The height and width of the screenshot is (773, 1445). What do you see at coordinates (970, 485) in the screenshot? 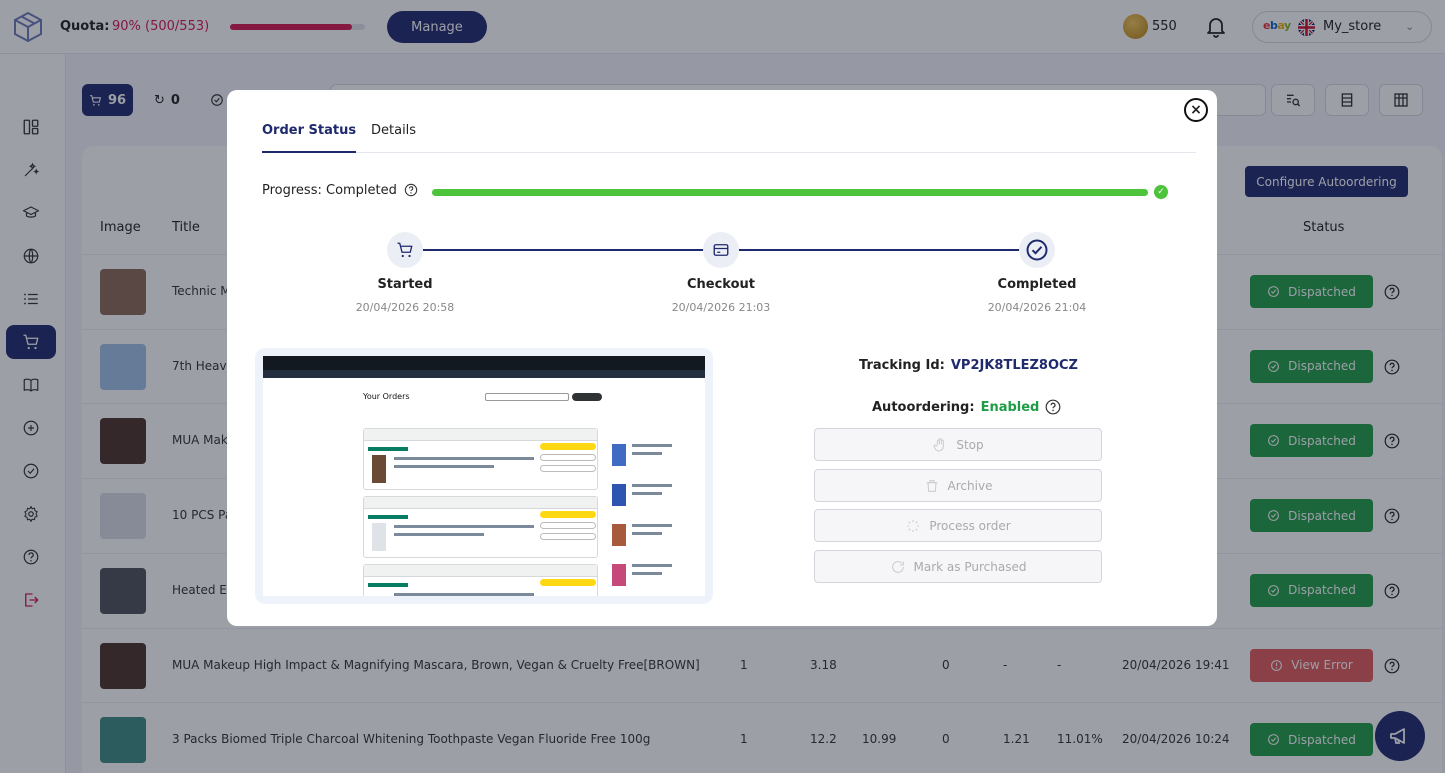
I see `archive-button-label: Archive` at bounding box center [970, 485].